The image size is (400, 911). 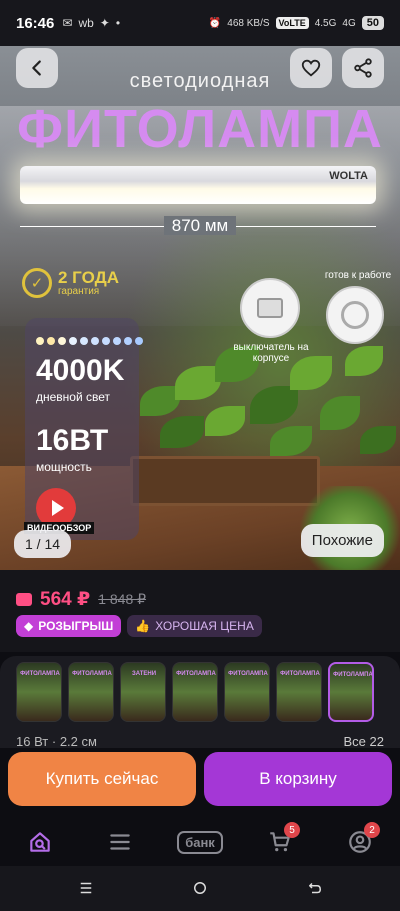 I want to click on hero-title: ФИТОЛАМПА, so click(x=200, y=129).